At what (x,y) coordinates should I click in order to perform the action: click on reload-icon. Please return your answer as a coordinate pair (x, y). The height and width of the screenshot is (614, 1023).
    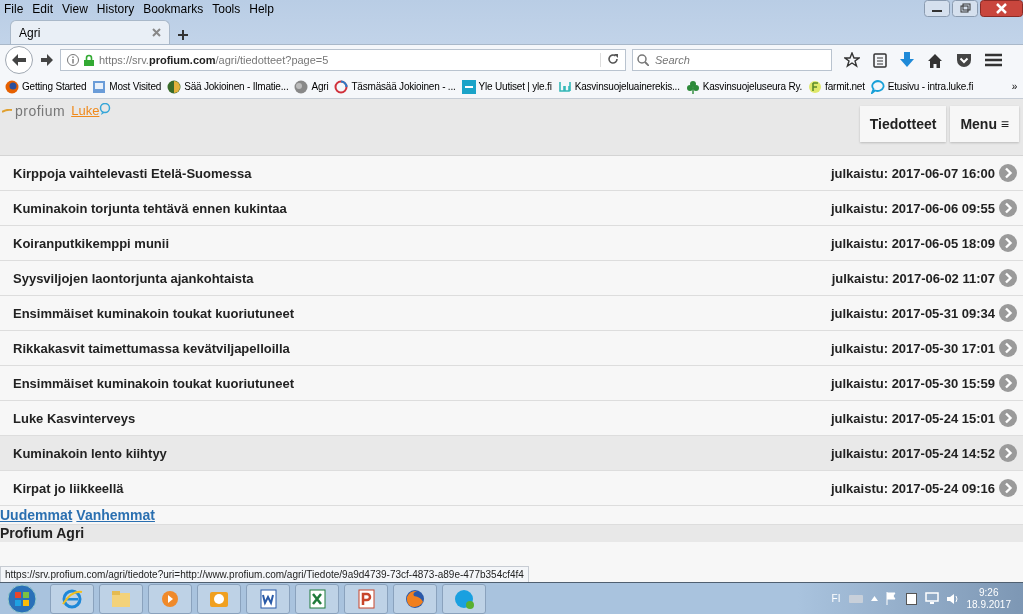
    Looking at the image, I should click on (613, 59).